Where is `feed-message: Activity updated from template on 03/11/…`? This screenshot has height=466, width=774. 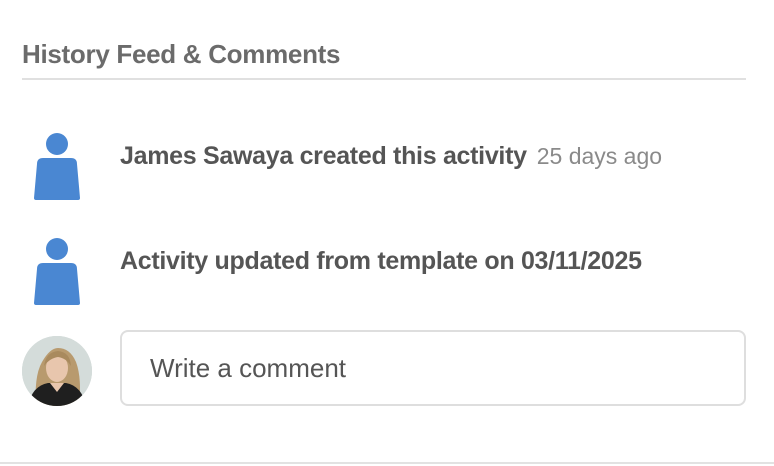
feed-message: Activity updated from template on 03/11/… is located at coordinates (381, 261).